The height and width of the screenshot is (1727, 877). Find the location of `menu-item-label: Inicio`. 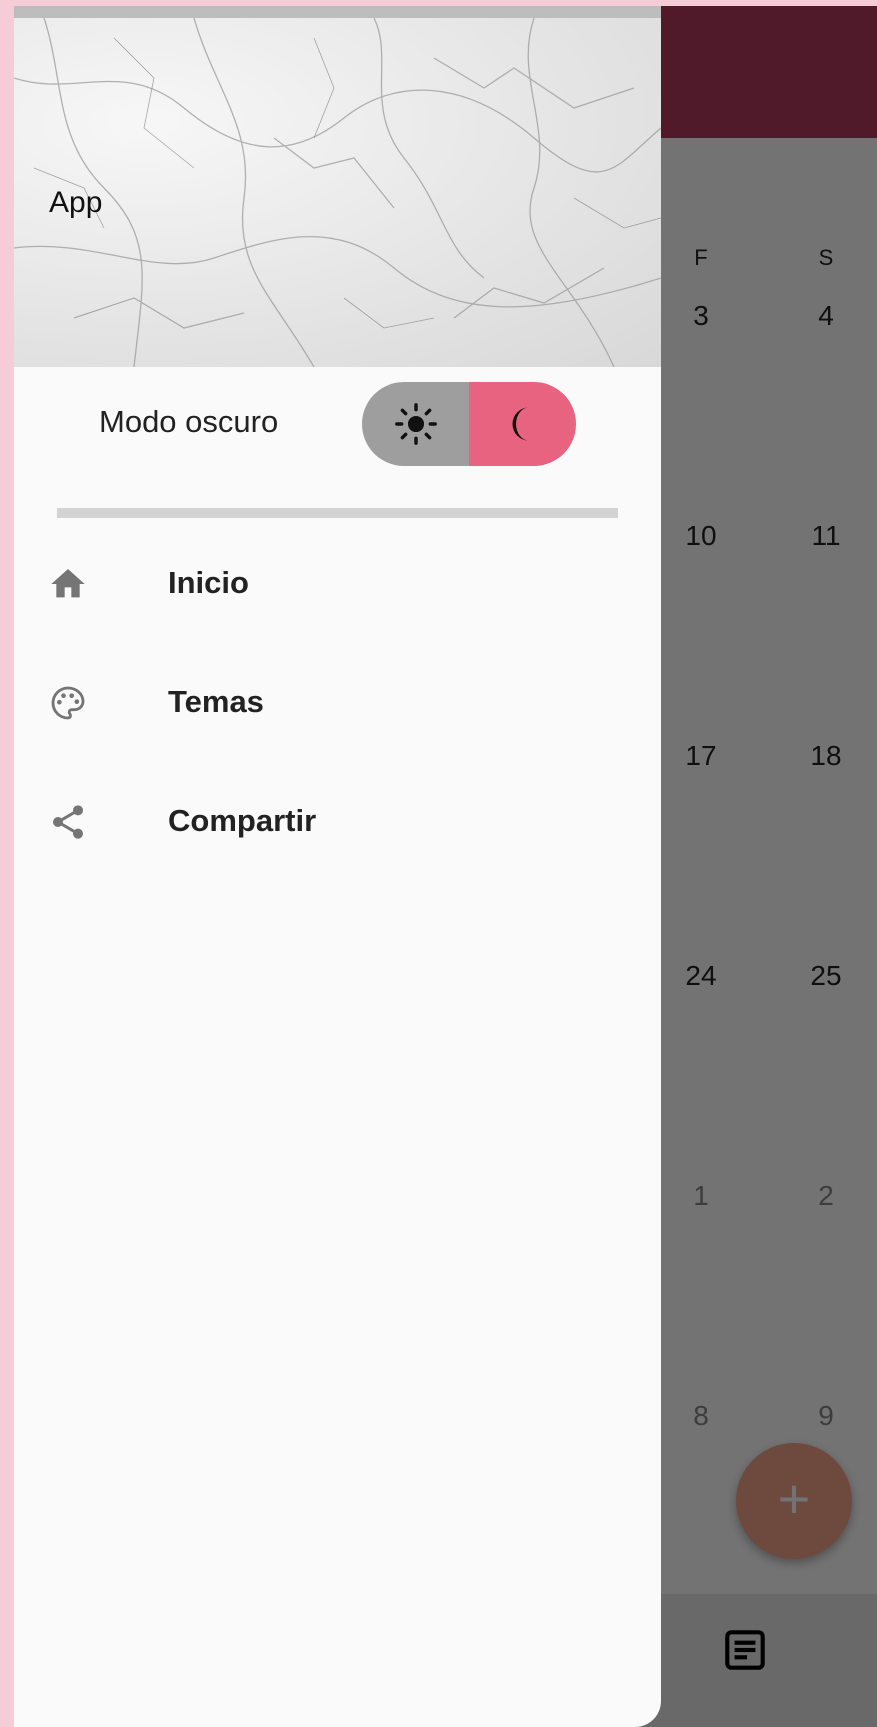

menu-item-label: Inicio is located at coordinates (208, 582).